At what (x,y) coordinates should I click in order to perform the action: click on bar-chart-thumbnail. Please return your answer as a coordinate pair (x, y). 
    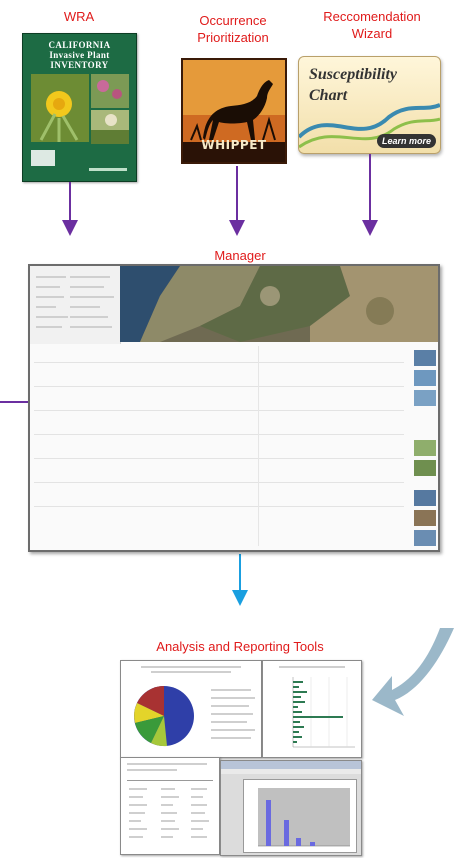
    Looking at the image, I should click on (323, 712).